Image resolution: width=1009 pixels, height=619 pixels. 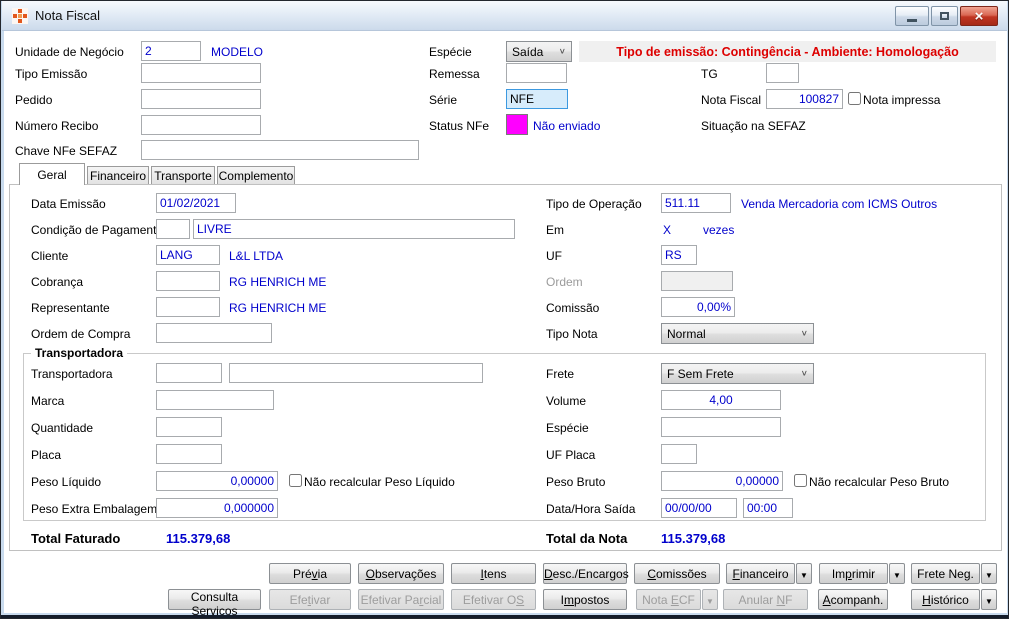 What do you see at coordinates (256, 175) in the screenshot?
I see `tab-complemento: Complemento` at bounding box center [256, 175].